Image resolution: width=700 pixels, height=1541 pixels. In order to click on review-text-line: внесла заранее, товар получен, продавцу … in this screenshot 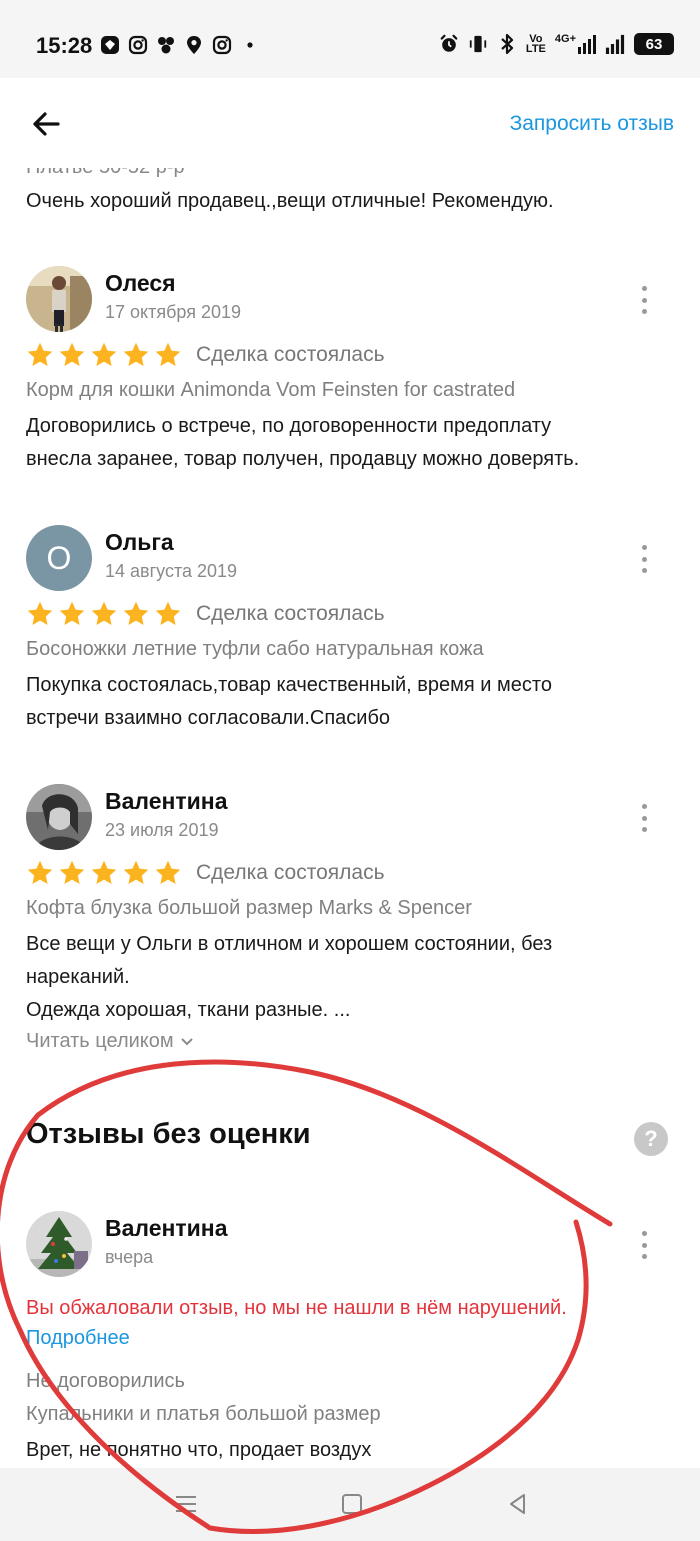, I will do `click(303, 459)`.